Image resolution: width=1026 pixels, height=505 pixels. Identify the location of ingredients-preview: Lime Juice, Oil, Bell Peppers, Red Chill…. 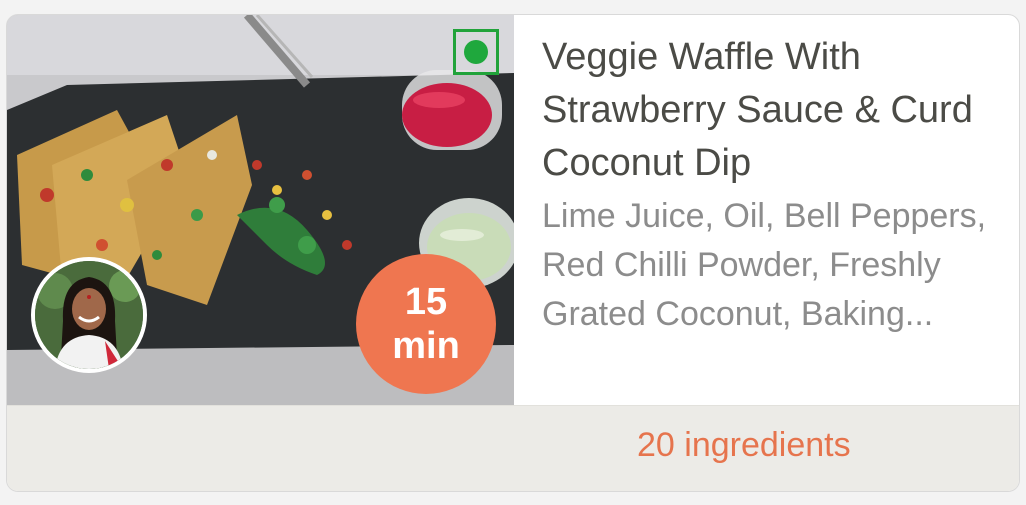
(764, 265).